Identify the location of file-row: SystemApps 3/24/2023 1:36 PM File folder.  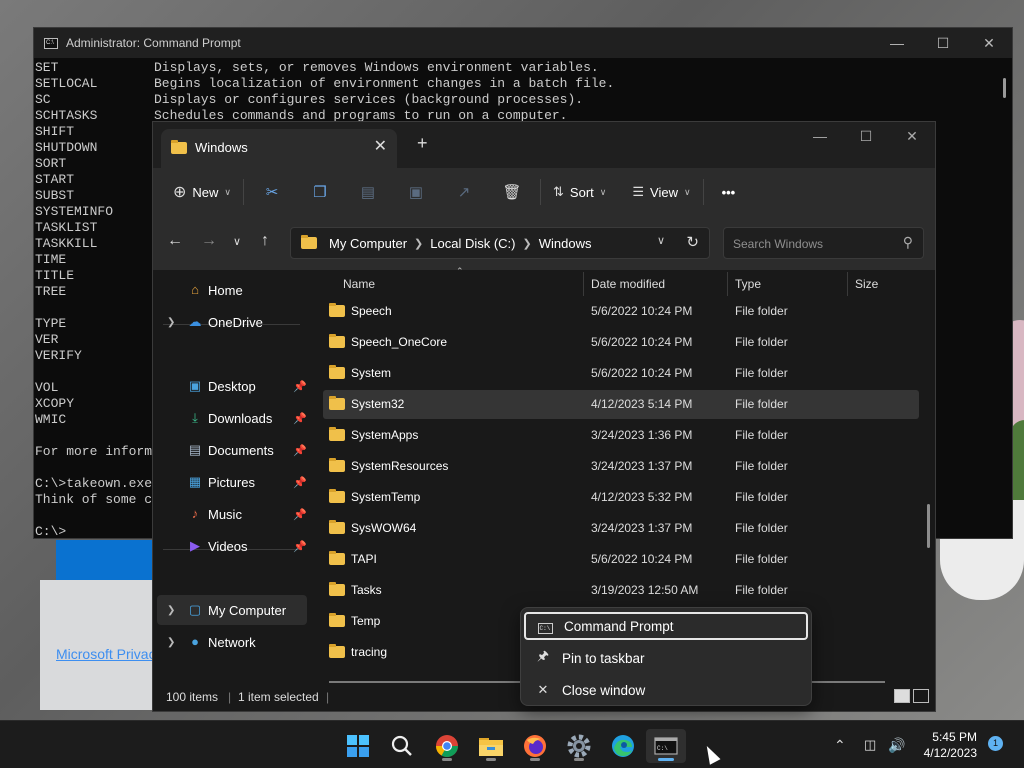
(621, 435).